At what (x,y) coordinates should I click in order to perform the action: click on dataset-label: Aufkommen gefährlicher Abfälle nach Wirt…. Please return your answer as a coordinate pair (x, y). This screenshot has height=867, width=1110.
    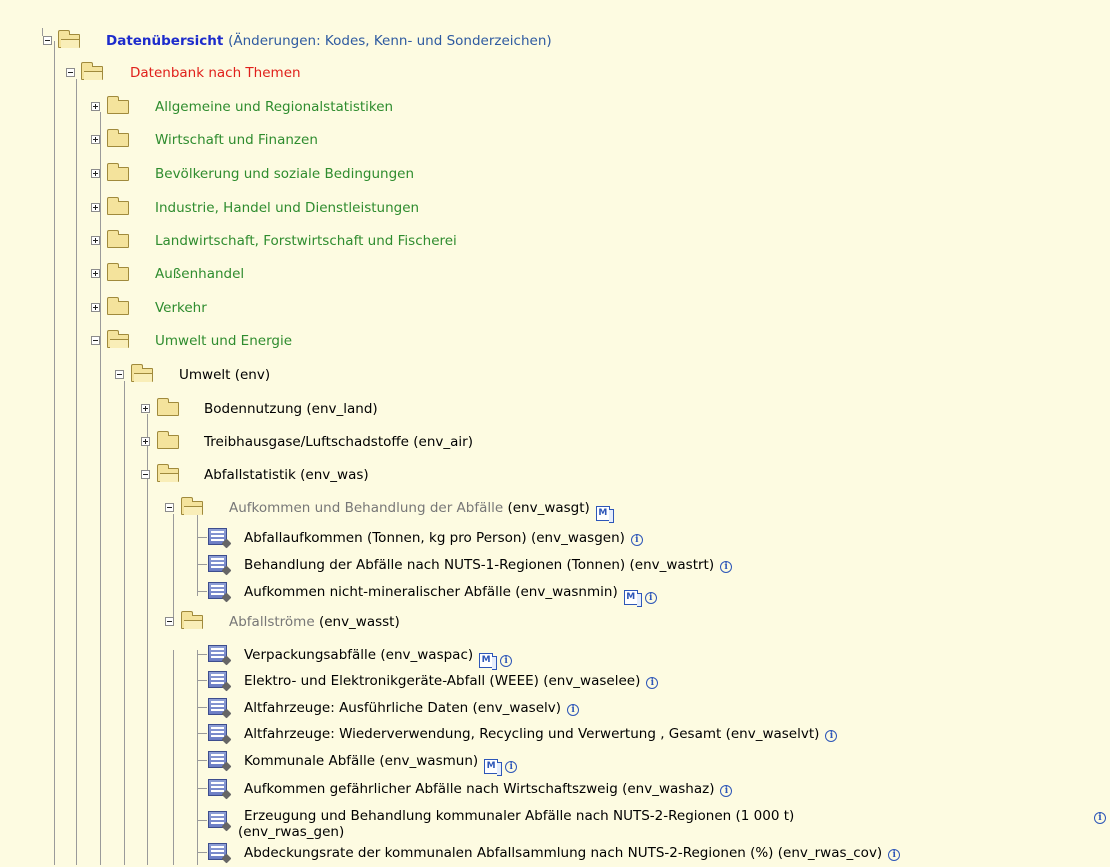
    Looking at the image, I should click on (488, 789).